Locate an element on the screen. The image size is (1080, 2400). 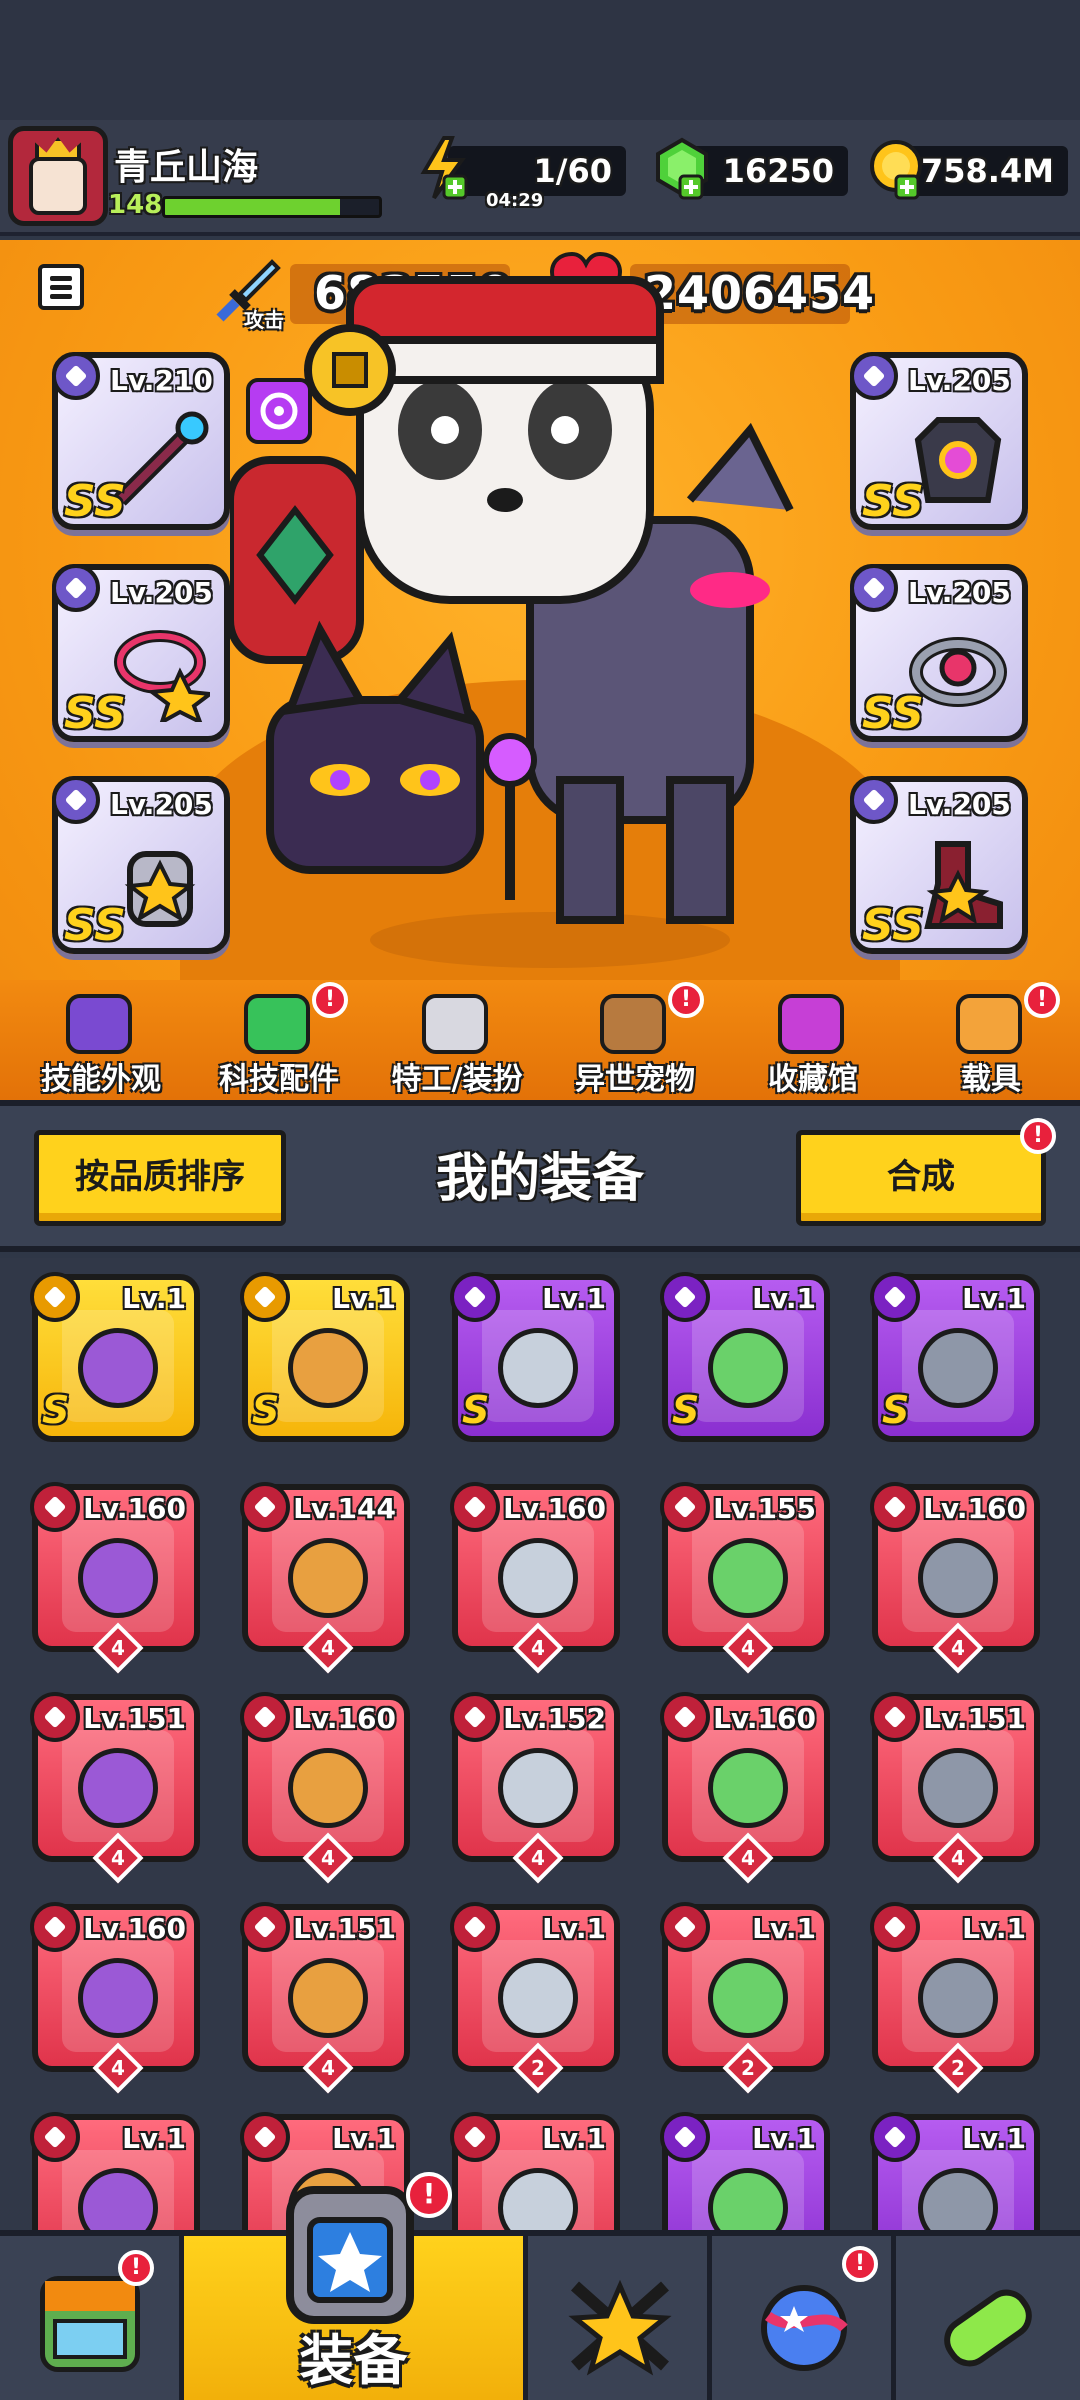
feature-skill-skin: 技能外观 is located at coordinates (101, 1040).